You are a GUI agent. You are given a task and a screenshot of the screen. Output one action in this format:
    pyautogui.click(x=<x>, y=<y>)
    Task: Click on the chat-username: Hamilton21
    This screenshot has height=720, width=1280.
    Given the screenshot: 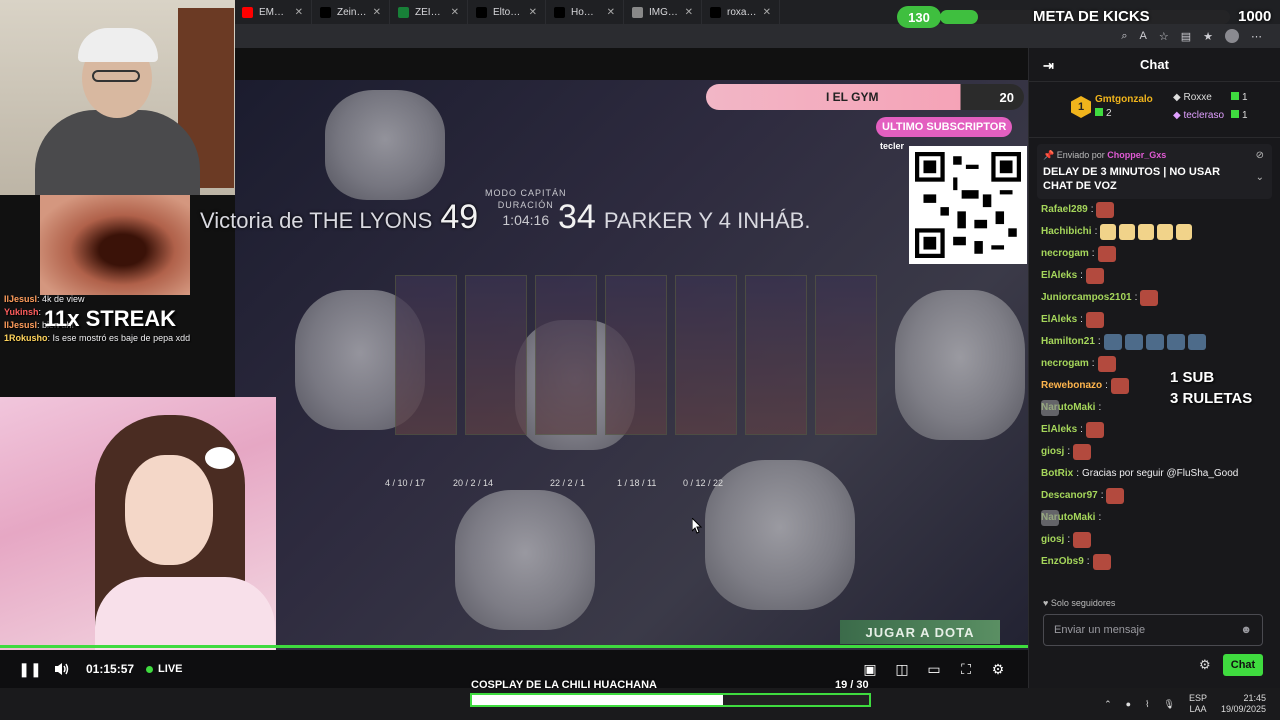 What is the action you would take?
    pyautogui.click(x=1068, y=342)
    